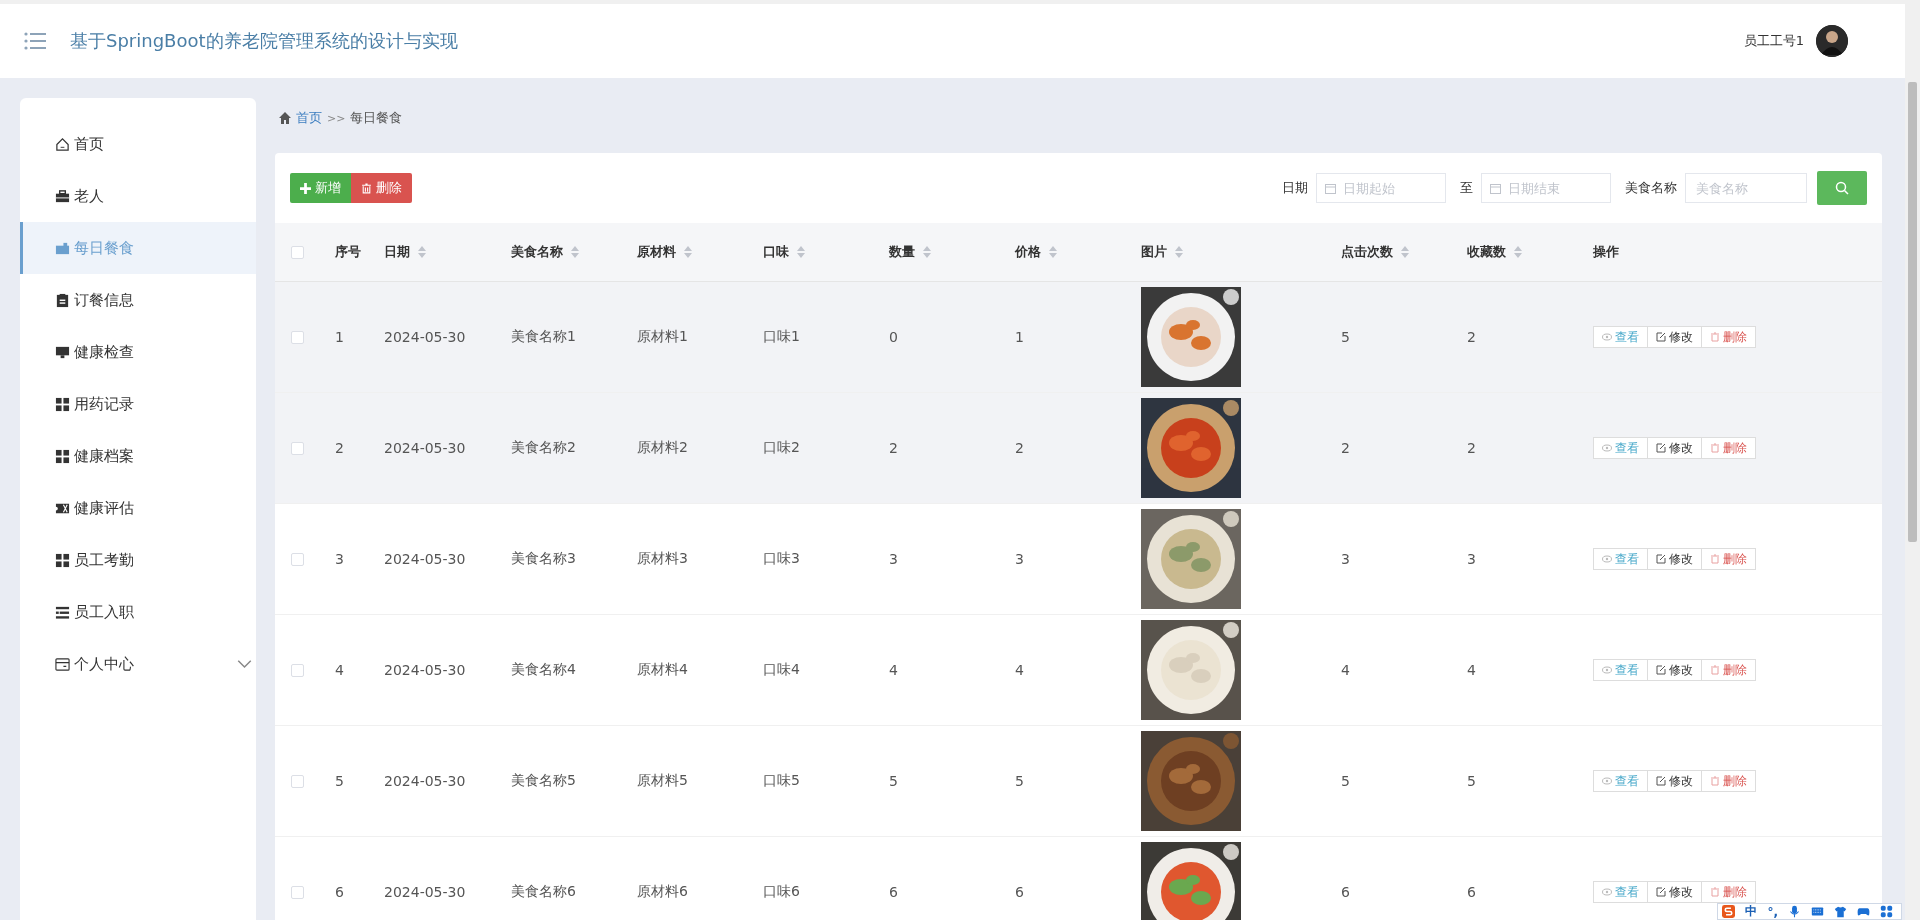  What do you see at coordinates (543, 336) in the screenshot?
I see `table-cell: 美食名称1` at bounding box center [543, 336].